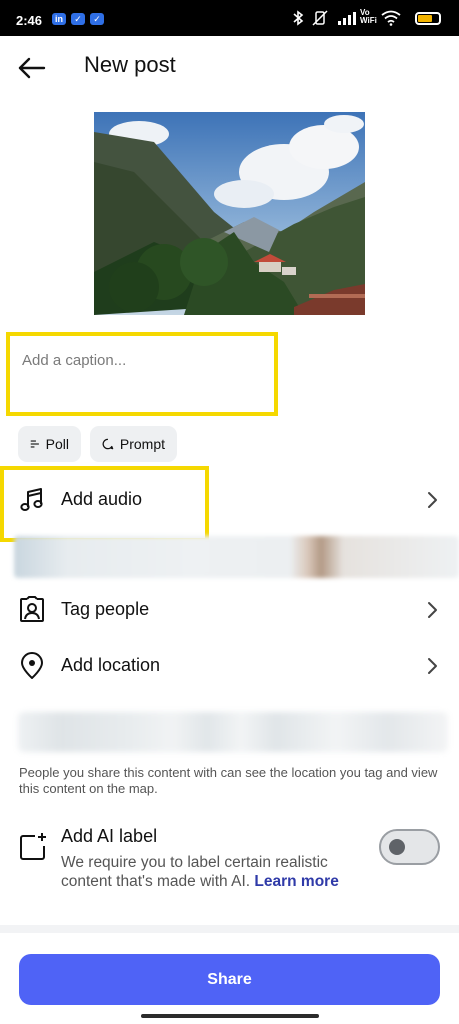 This screenshot has width=459, height=1024. I want to click on tag-people-icon, so click(32, 609).